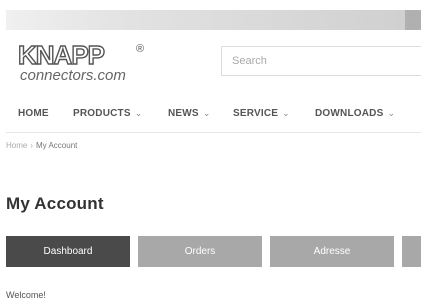 This screenshot has height=306, width=421. What do you see at coordinates (219, 116) in the screenshot?
I see `main-nav: HOME PRODUCTS ⌄ NEWS ⌄ SERVICE ⌄ DOWNLOADS ⌄` at bounding box center [219, 116].